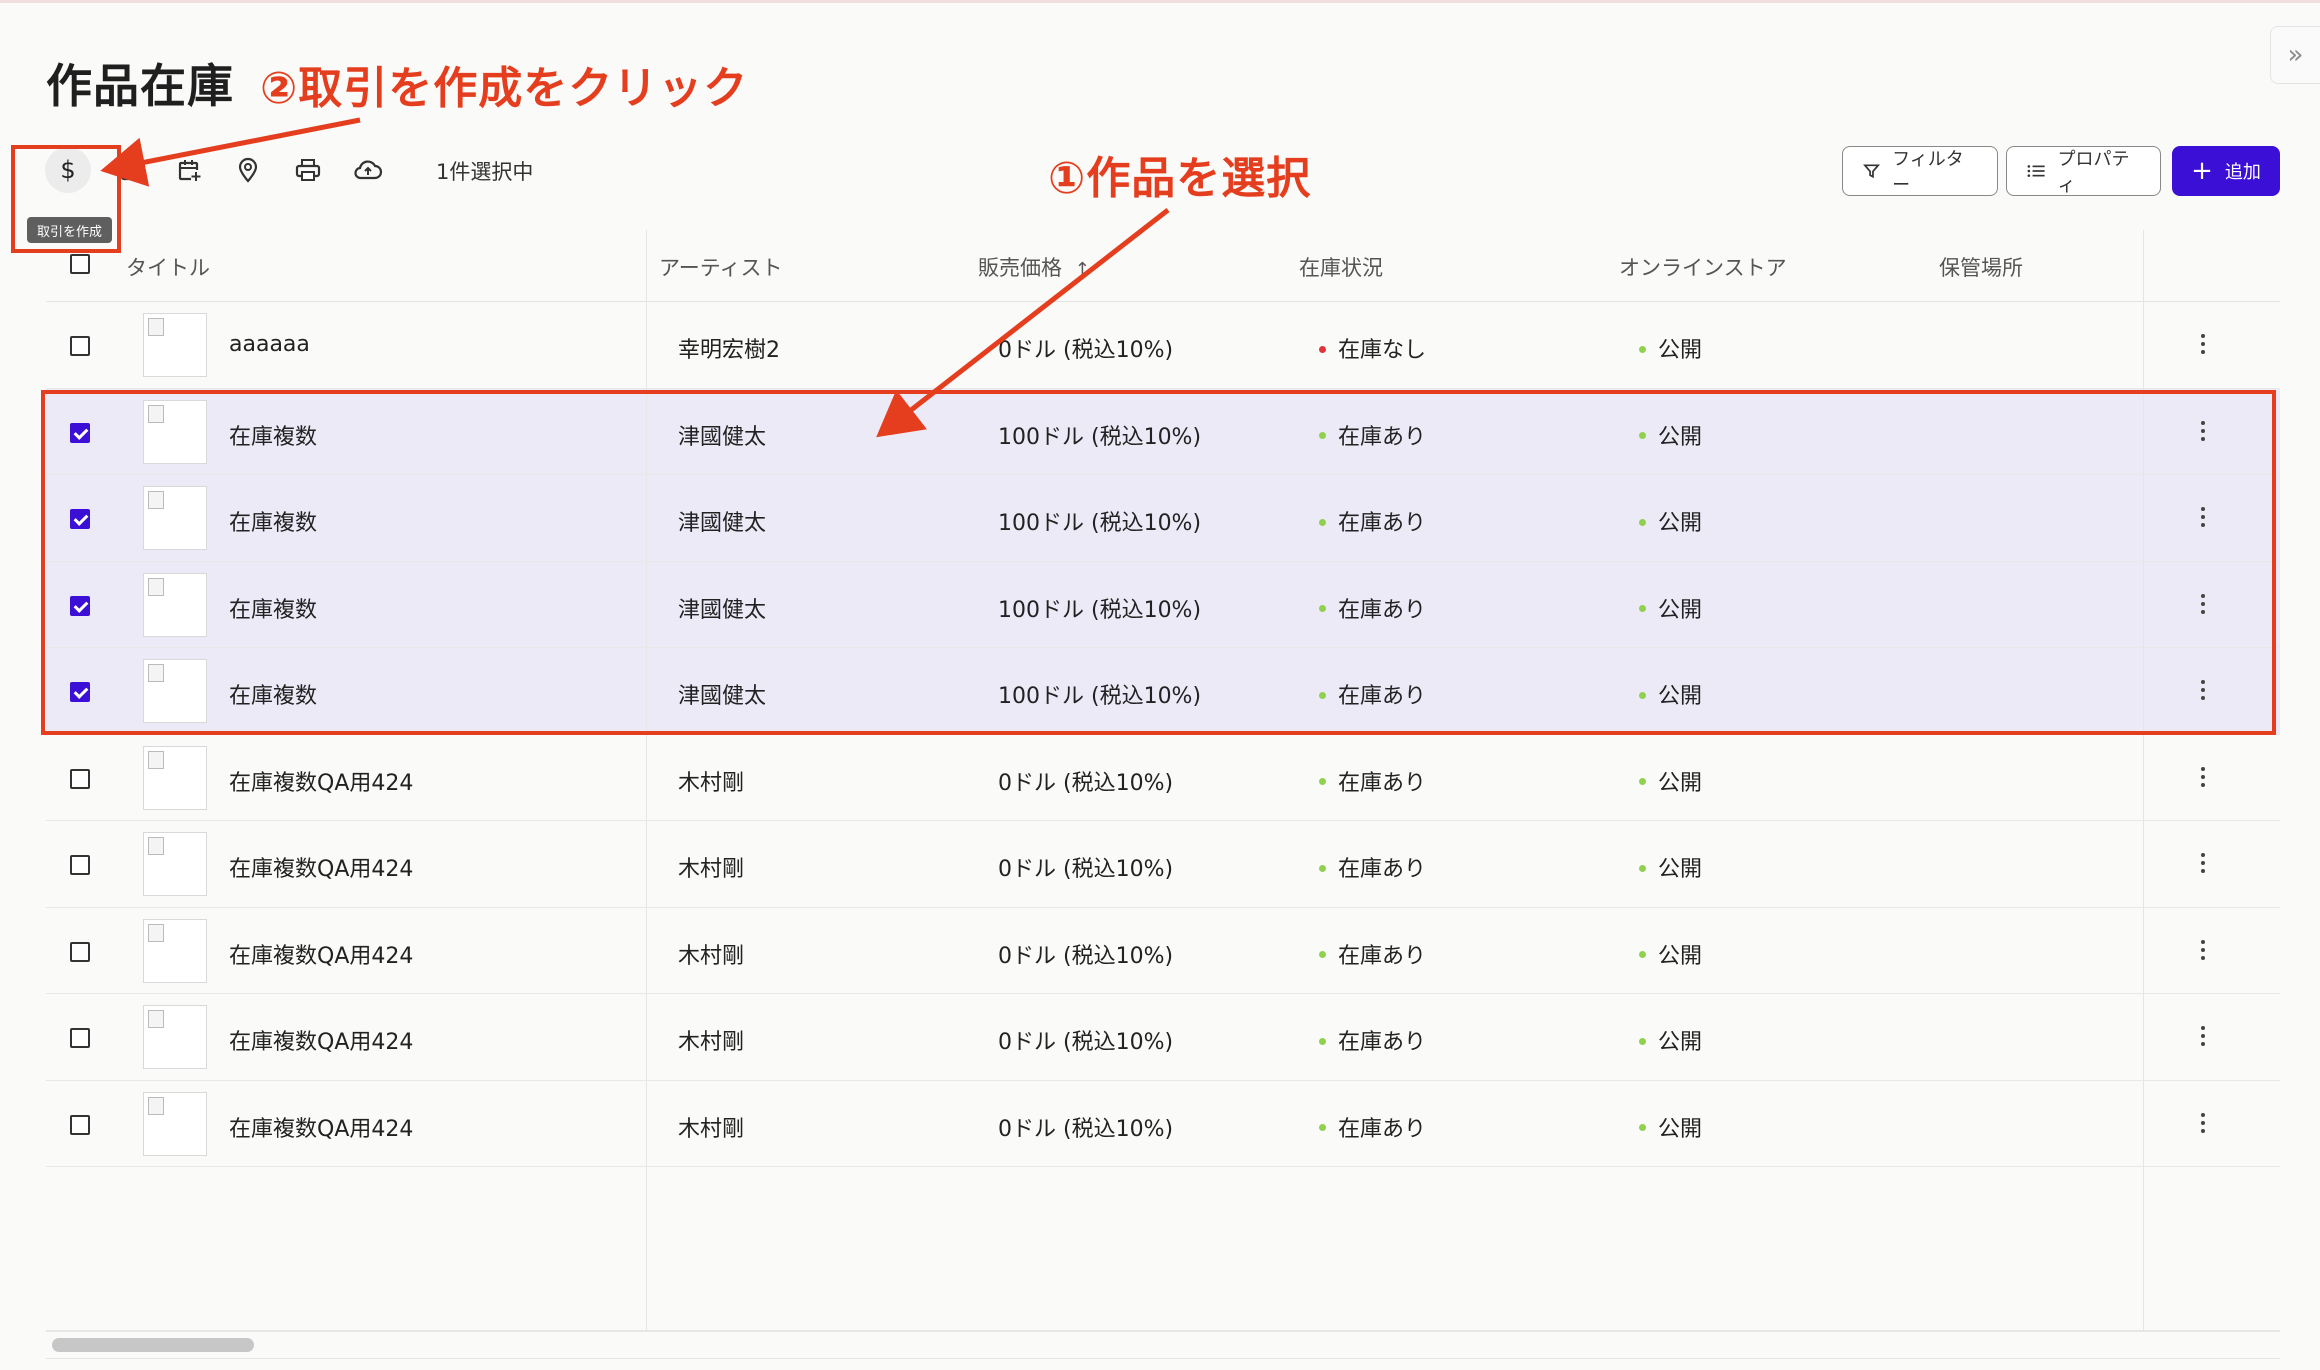  I want to click on annotation-arrows, so click(635, 277).